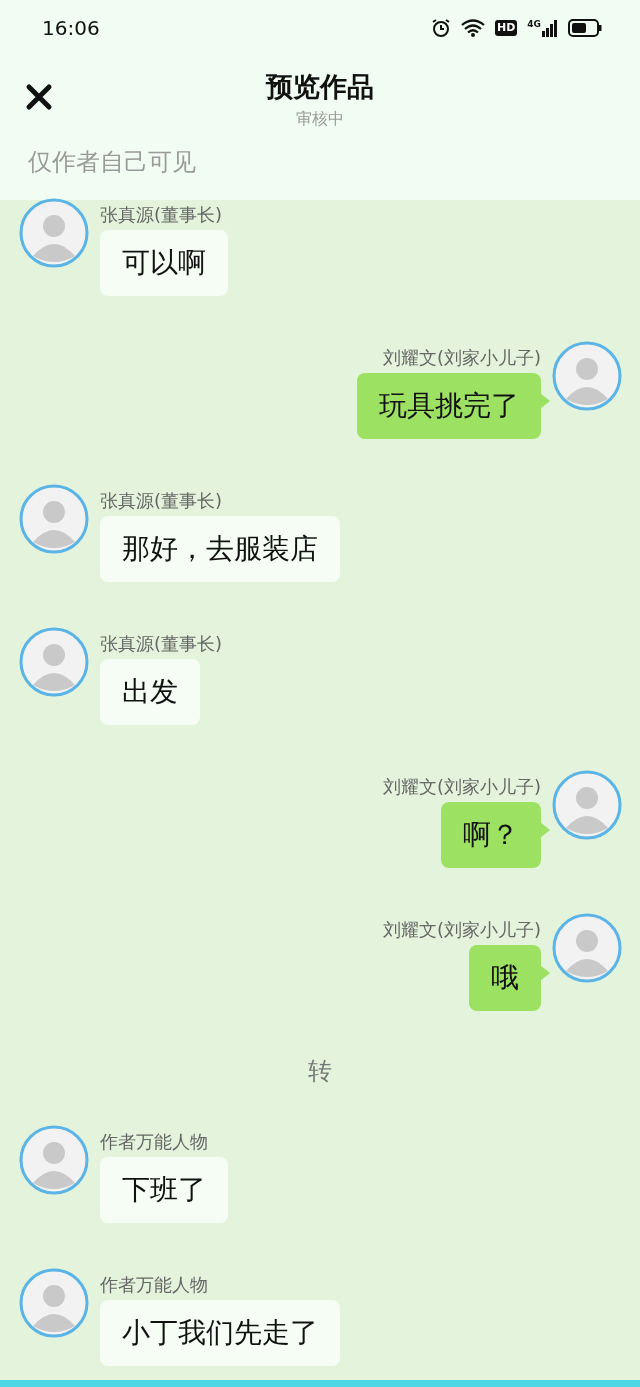 The image size is (640, 1387). Describe the element at coordinates (320, 86) in the screenshot. I see `page-title: 预览作品` at that location.